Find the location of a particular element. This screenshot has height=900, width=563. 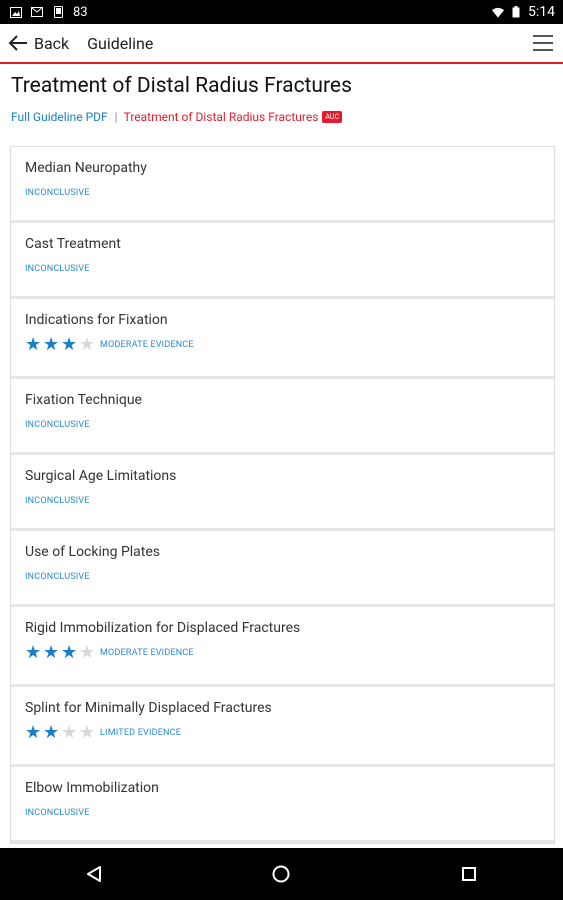

mail-notification-icon is located at coordinates (37, 12).